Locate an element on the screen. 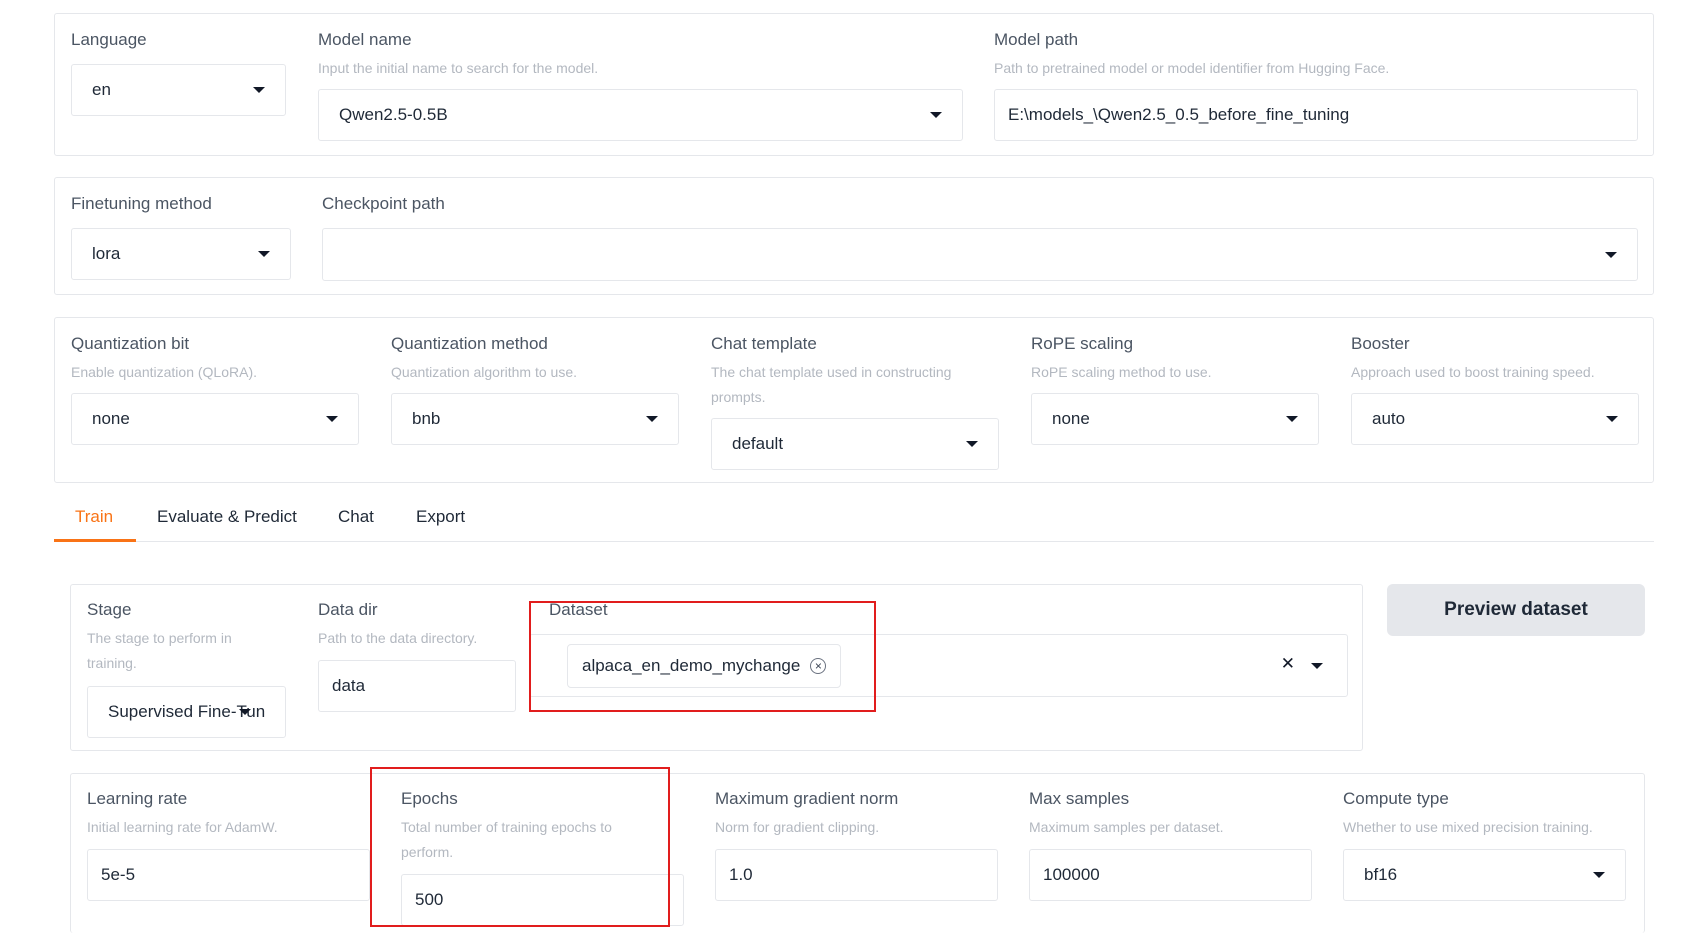 The width and height of the screenshot is (1704, 933). finetuning-method-value: lora is located at coordinates (106, 253).